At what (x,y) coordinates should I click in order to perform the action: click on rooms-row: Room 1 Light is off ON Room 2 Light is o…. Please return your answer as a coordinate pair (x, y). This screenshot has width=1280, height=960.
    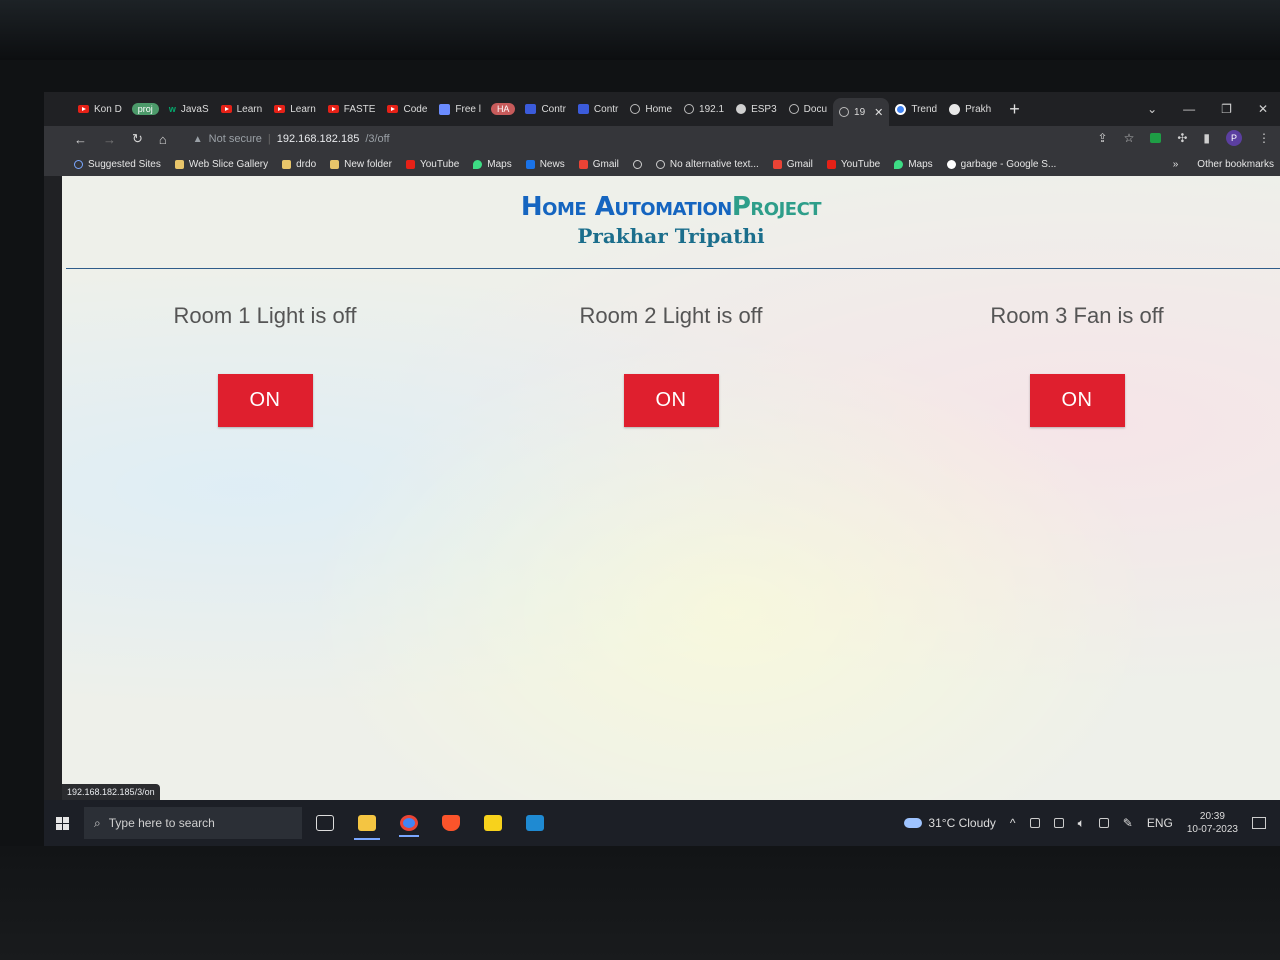
    Looking at the image, I should click on (671, 361).